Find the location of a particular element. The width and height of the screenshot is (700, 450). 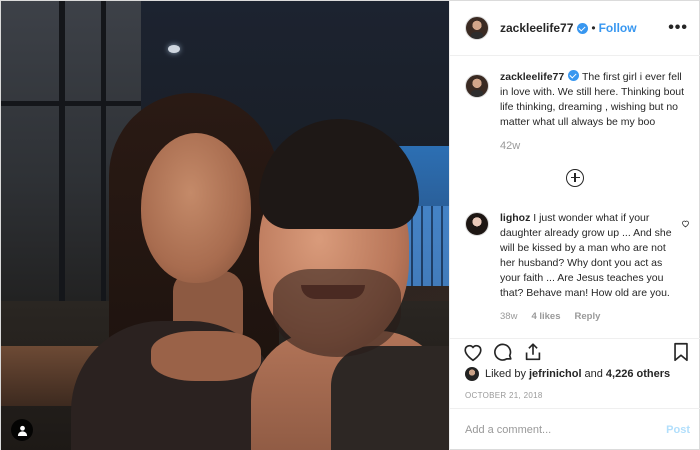

commenter-avatar is located at coordinates (477, 224).